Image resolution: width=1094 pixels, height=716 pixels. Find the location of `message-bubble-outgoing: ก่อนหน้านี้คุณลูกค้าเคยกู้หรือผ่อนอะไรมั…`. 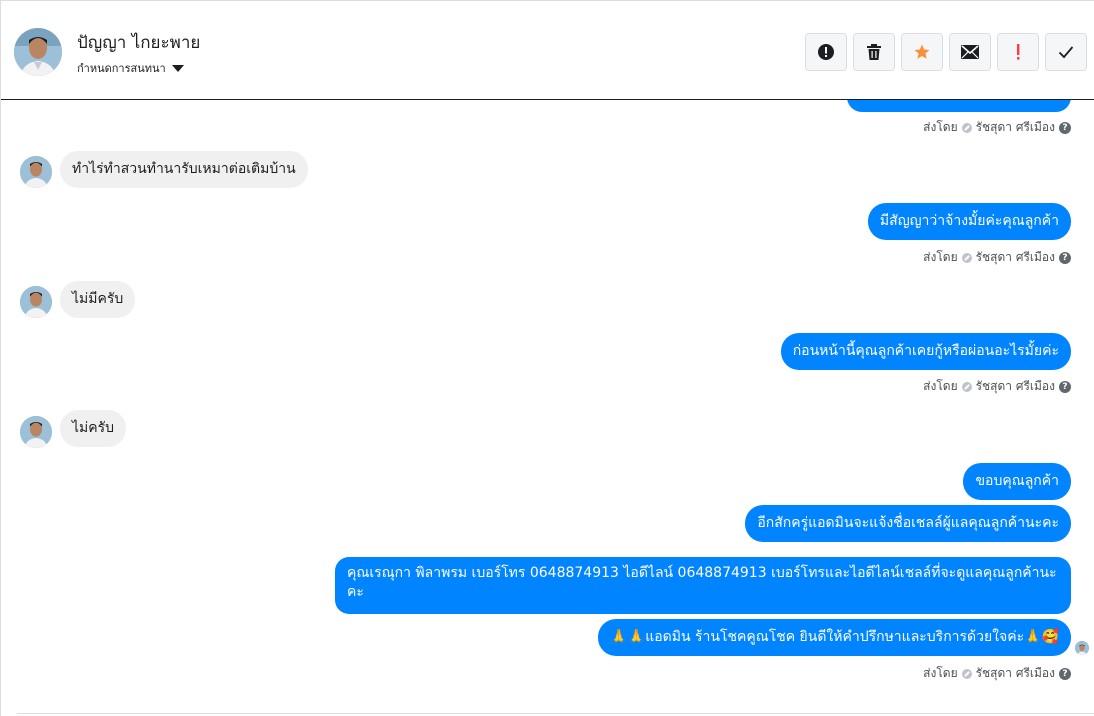

message-bubble-outgoing: ก่อนหน้านี้คุณลูกค้าเคยกู้หรือผ่อนอะไรมั… is located at coordinates (925, 351).